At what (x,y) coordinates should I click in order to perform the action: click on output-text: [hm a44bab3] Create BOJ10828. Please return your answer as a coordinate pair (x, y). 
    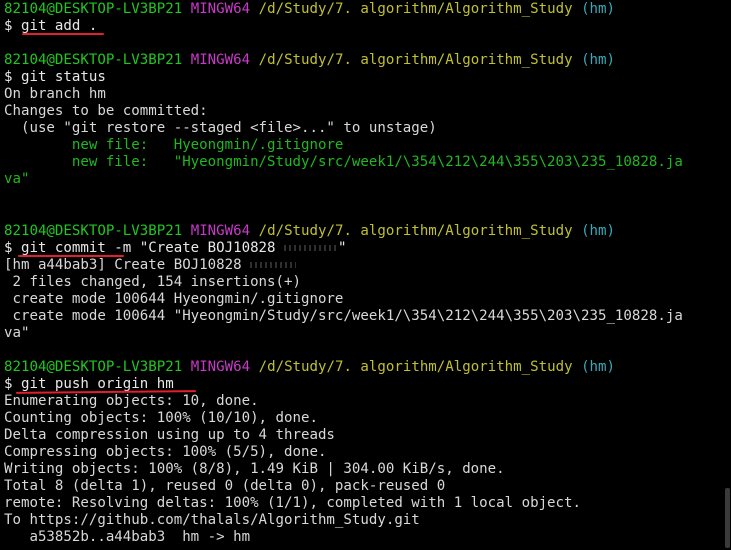
    Looking at the image, I should click on (123, 264).